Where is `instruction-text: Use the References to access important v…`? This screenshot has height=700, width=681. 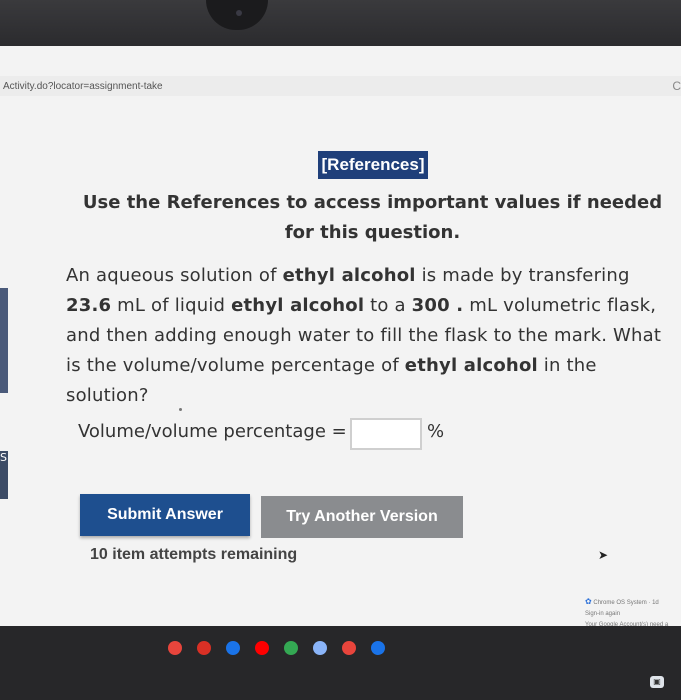 instruction-text: Use the References to access important v… is located at coordinates (372, 217).